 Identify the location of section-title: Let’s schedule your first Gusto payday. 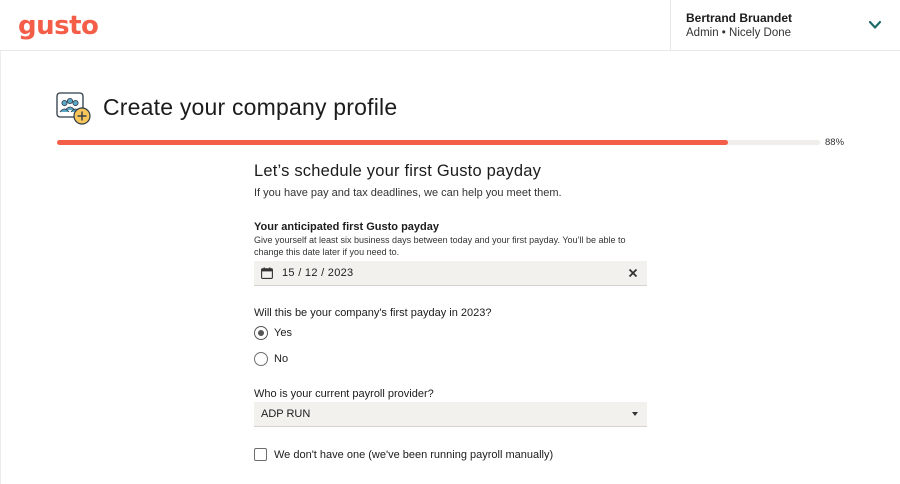
(398, 171).